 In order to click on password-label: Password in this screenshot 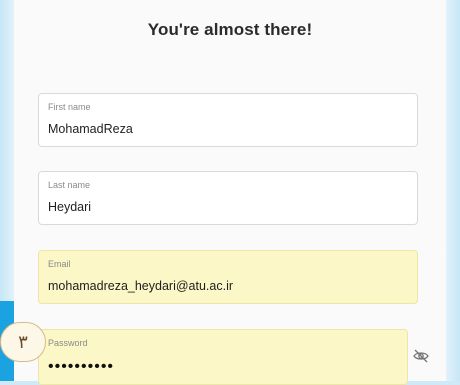, I will do `click(68, 343)`.